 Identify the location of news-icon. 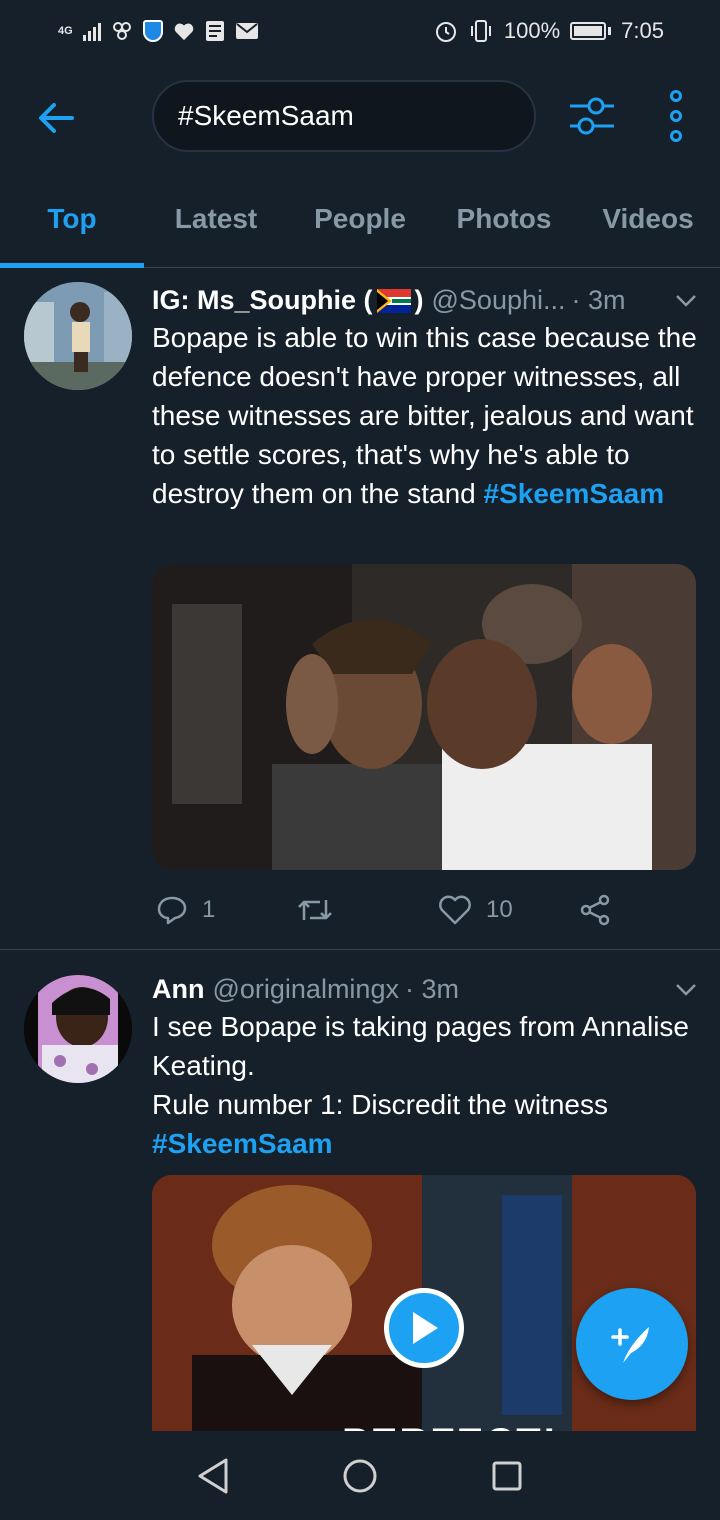
(215, 31).